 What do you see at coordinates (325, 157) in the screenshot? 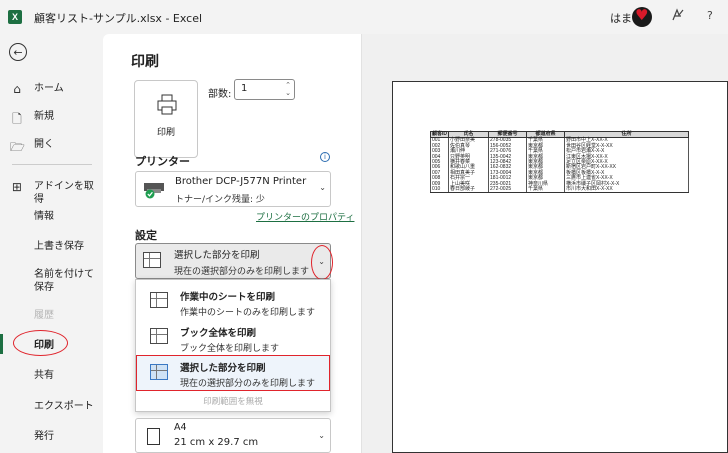
I see `info-icon: i` at bounding box center [325, 157].